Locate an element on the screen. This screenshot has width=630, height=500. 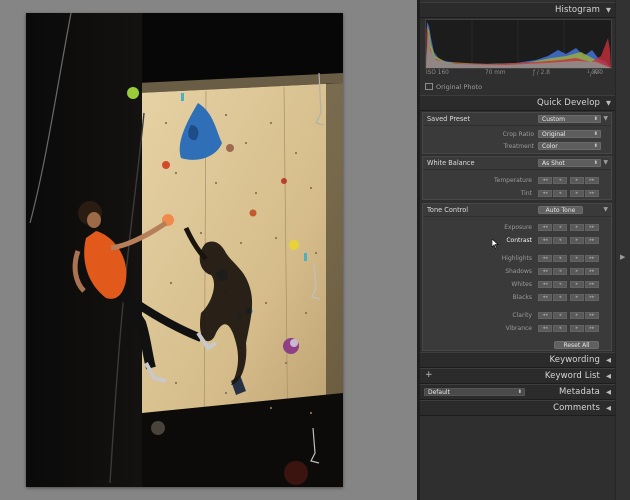
shutter-speed-readout: 1/320 SEC is located at coordinates (595, 74).